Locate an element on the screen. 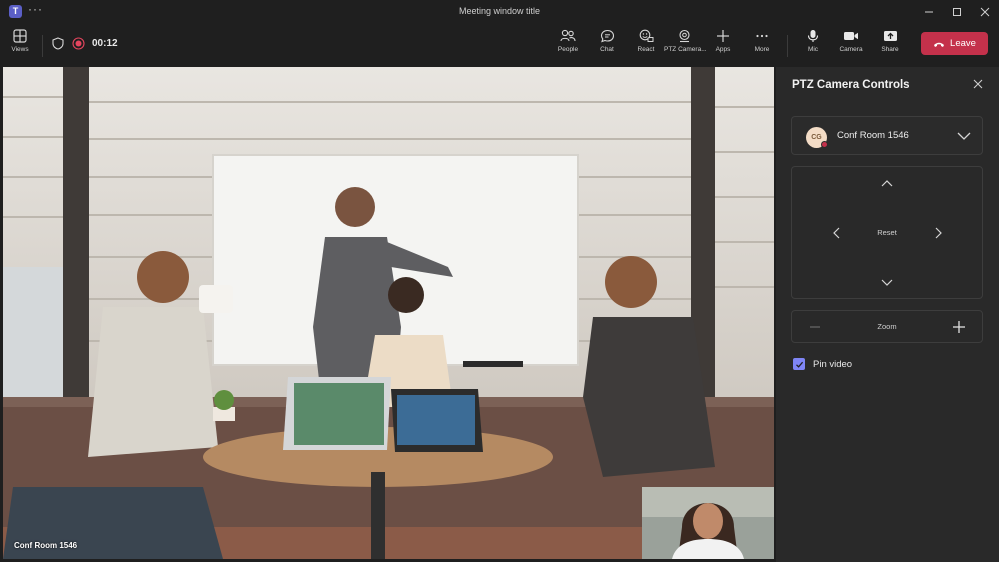 Image resolution: width=999 pixels, height=562 pixels. apps-button: Apps is located at coordinates (723, 46).